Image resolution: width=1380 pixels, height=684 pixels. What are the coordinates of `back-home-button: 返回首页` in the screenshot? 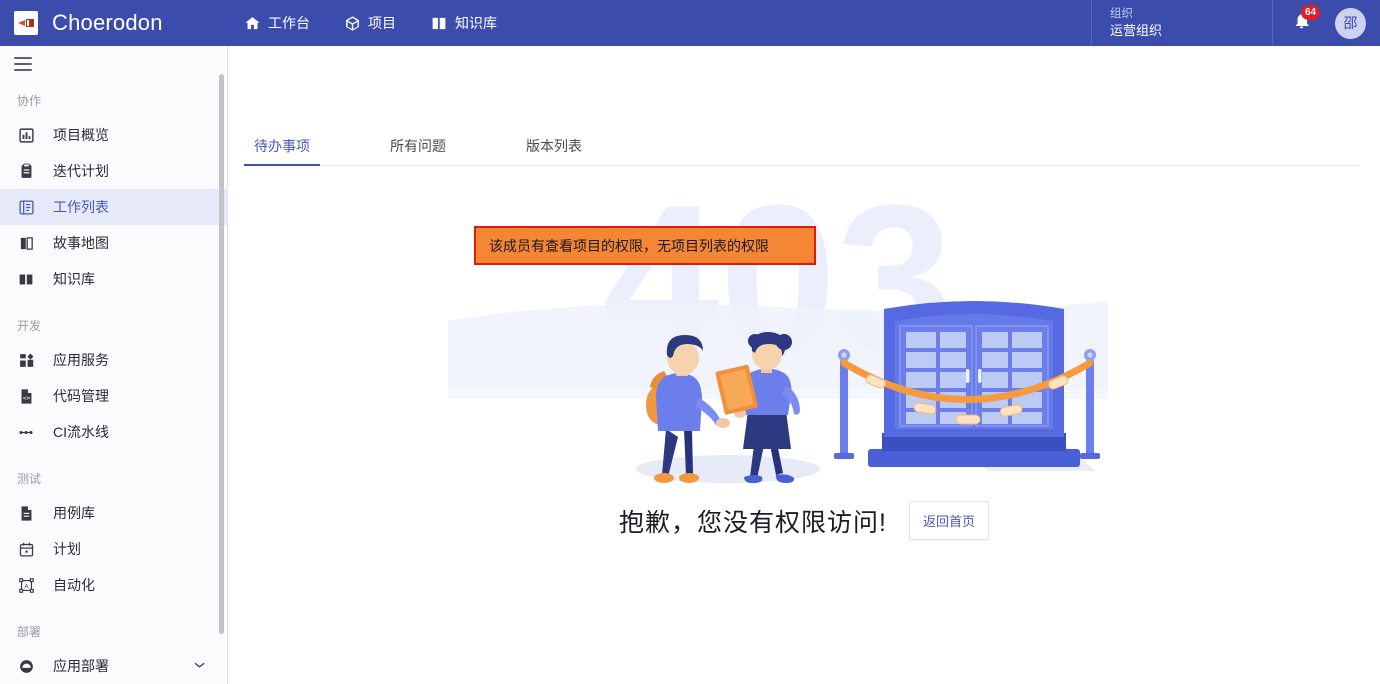 It's located at (948, 520).